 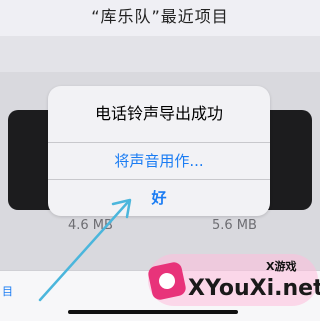 What do you see at coordinates (159, 114) in the screenshot?
I see `alert-title: 电话铃声导出成功` at bounding box center [159, 114].